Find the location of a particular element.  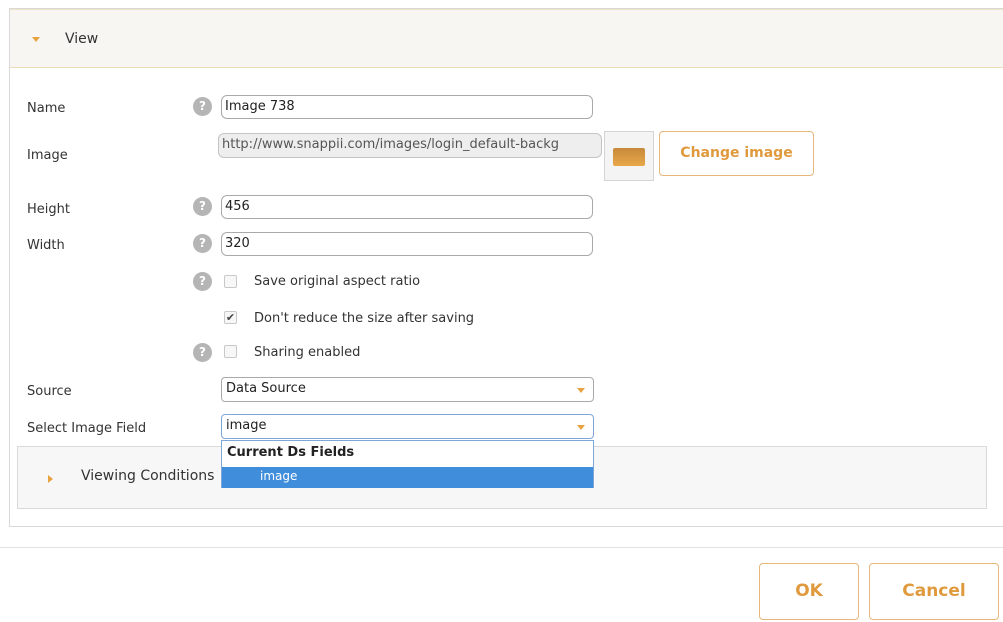

height-label: Height is located at coordinates (48, 209).